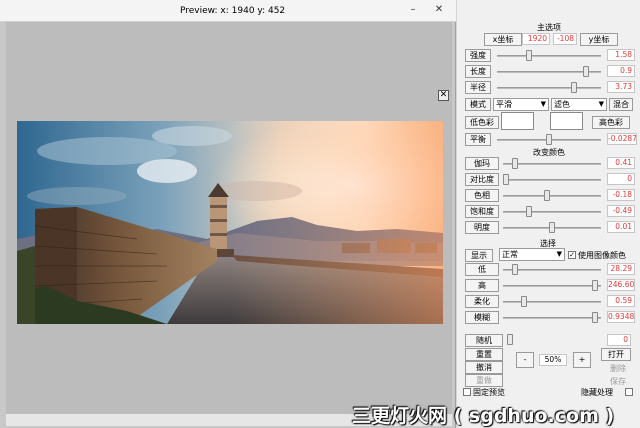 Image resolution: width=640 pixels, height=428 pixels. Describe the element at coordinates (467, 392) in the screenshot. I see `fixed-preview-checkbox` at that location.